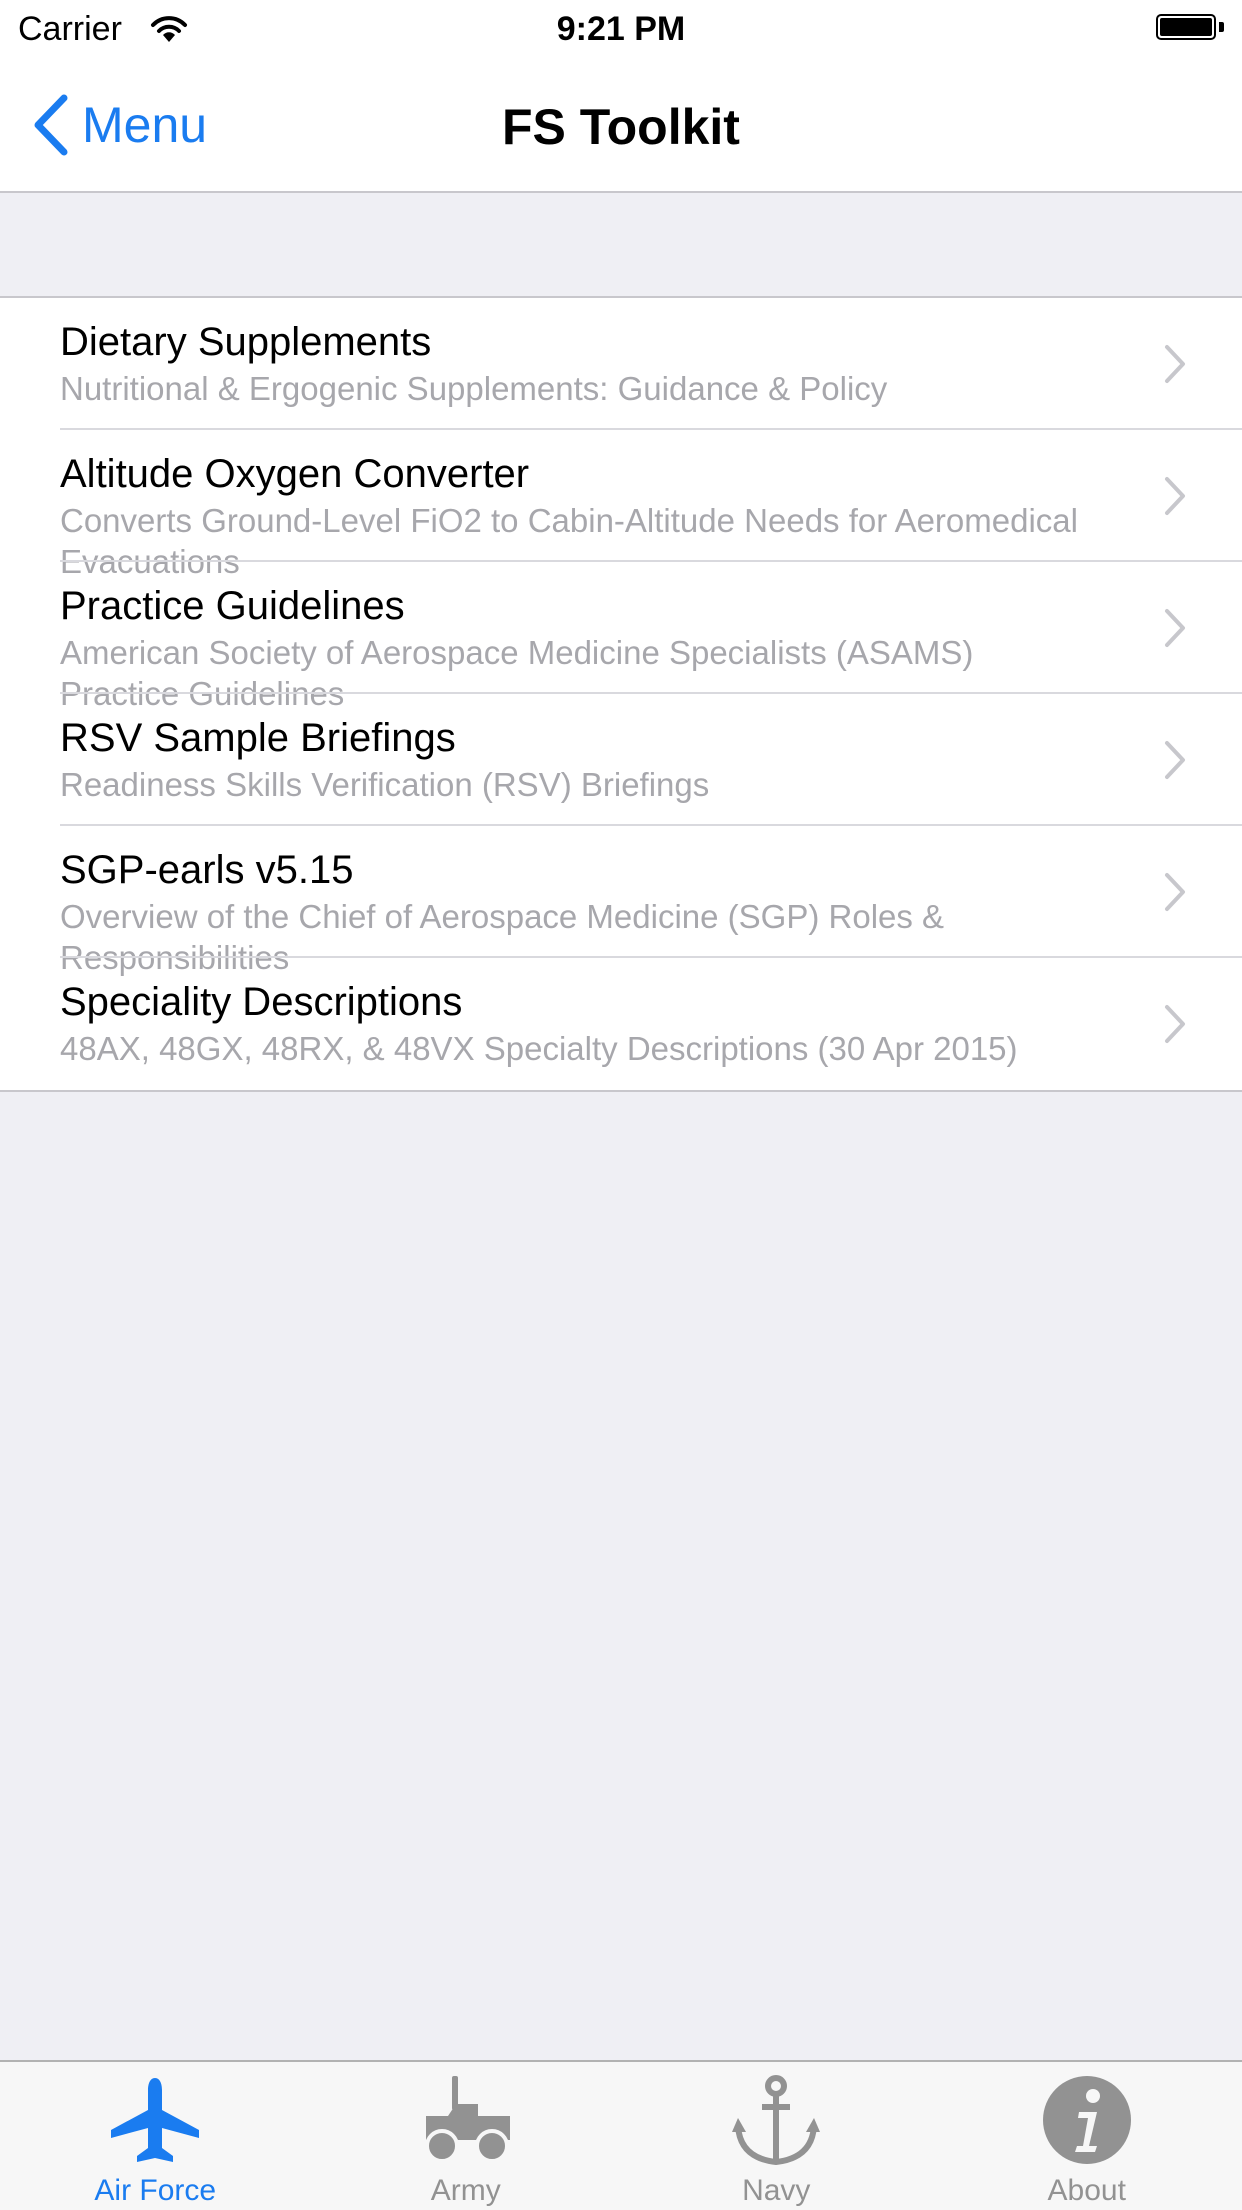  I want to click on tab-navy: Navy, so click(776, 2136).